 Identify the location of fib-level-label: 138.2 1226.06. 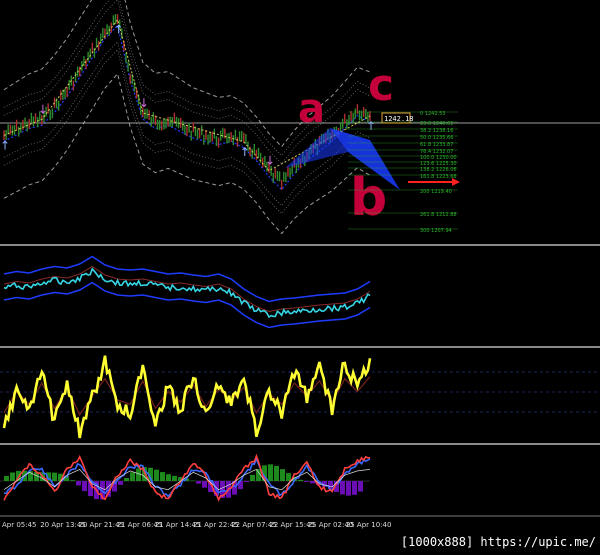
(438, 170).